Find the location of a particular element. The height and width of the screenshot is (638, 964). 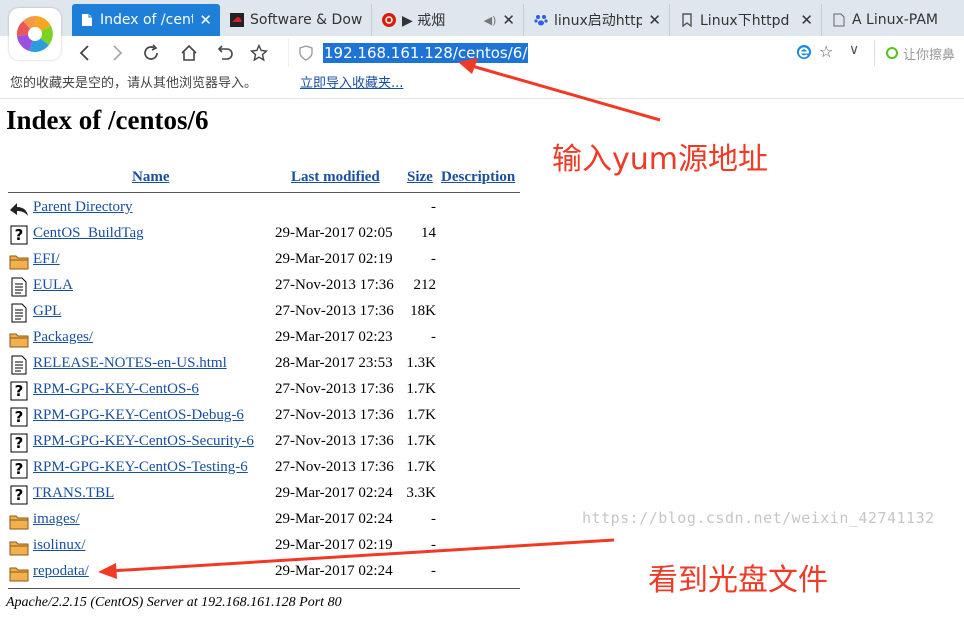

file-link: repodata/ is located at coordinates (61, 571).